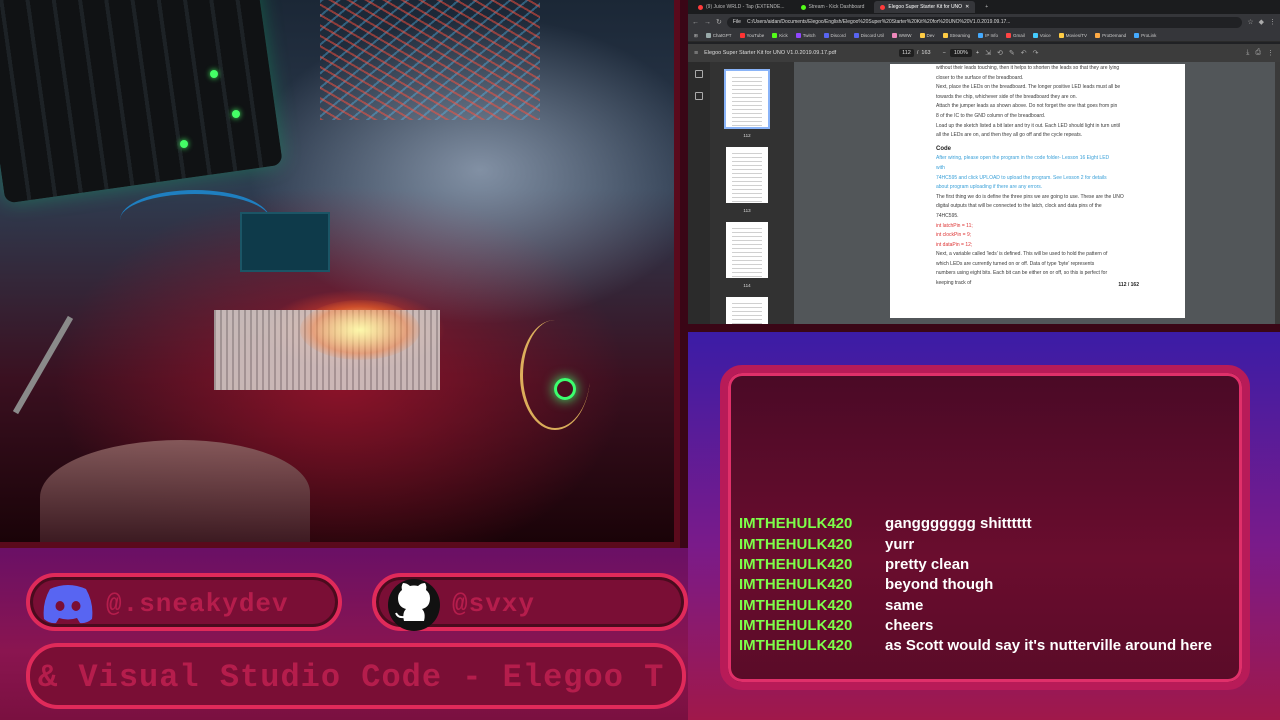  What do you see at coordinates (1258, 53) in the screenshot?
I see `print-icon: ⎙` at bounding box center [1258, 53].